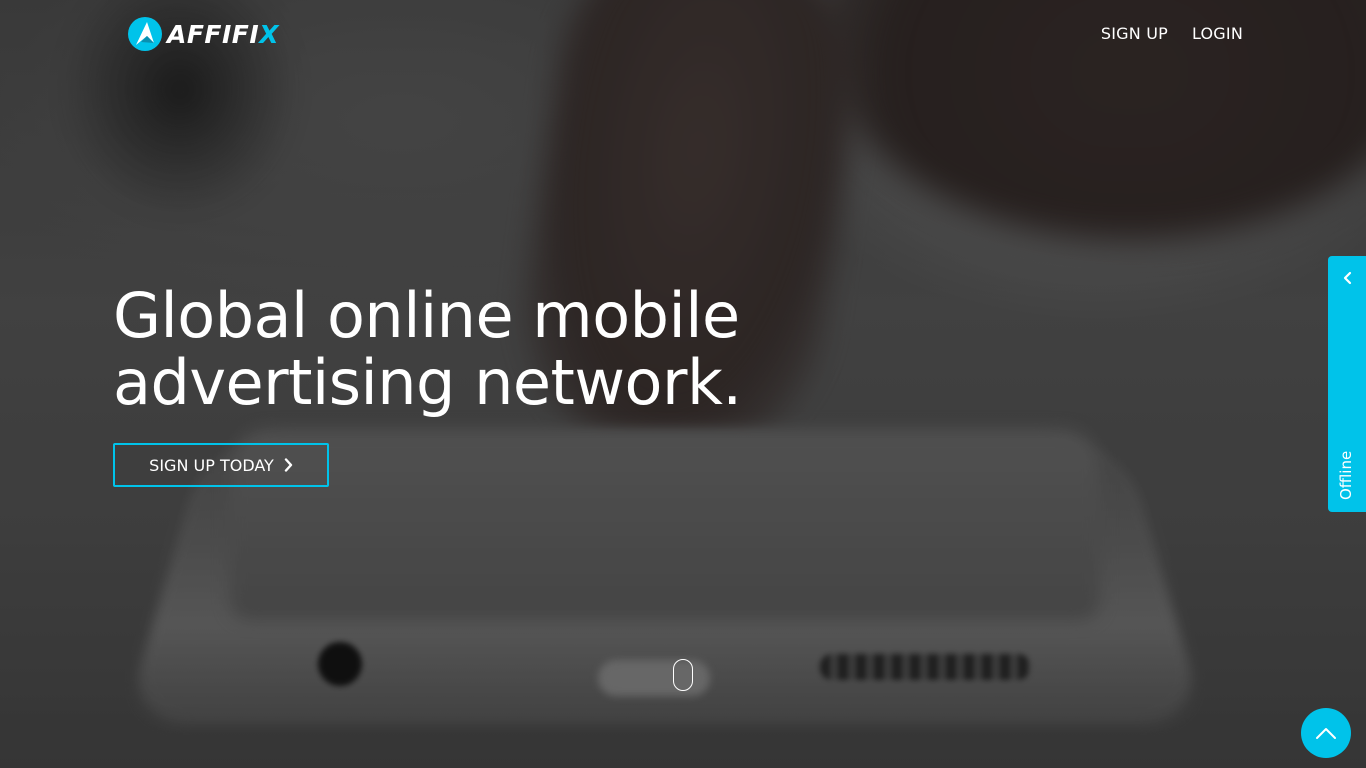 The image size is (1366, 768). I want to click on nav-login-link: LOGIN, so click(1217, 33).